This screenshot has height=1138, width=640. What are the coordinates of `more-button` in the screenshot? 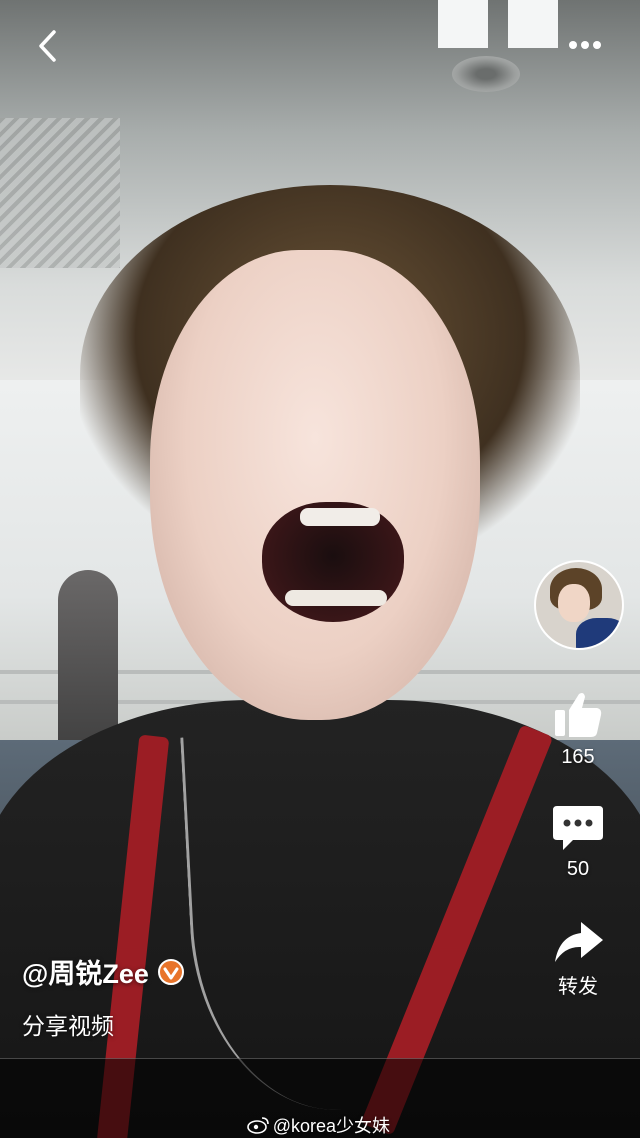 It's located at (585, 45).